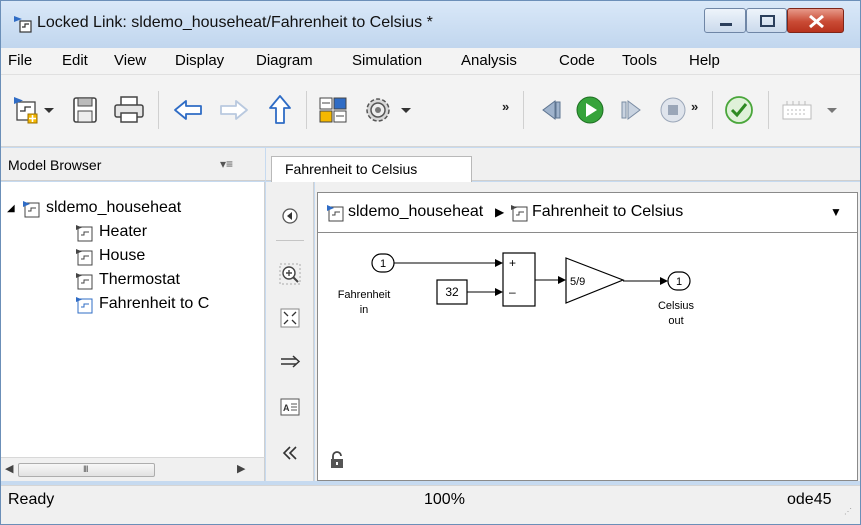 The width and height of the screenshot is (861, 525). Describe the element at coordinates (704, 60) in the screenshot. I see `menu-help: Help` at that location.